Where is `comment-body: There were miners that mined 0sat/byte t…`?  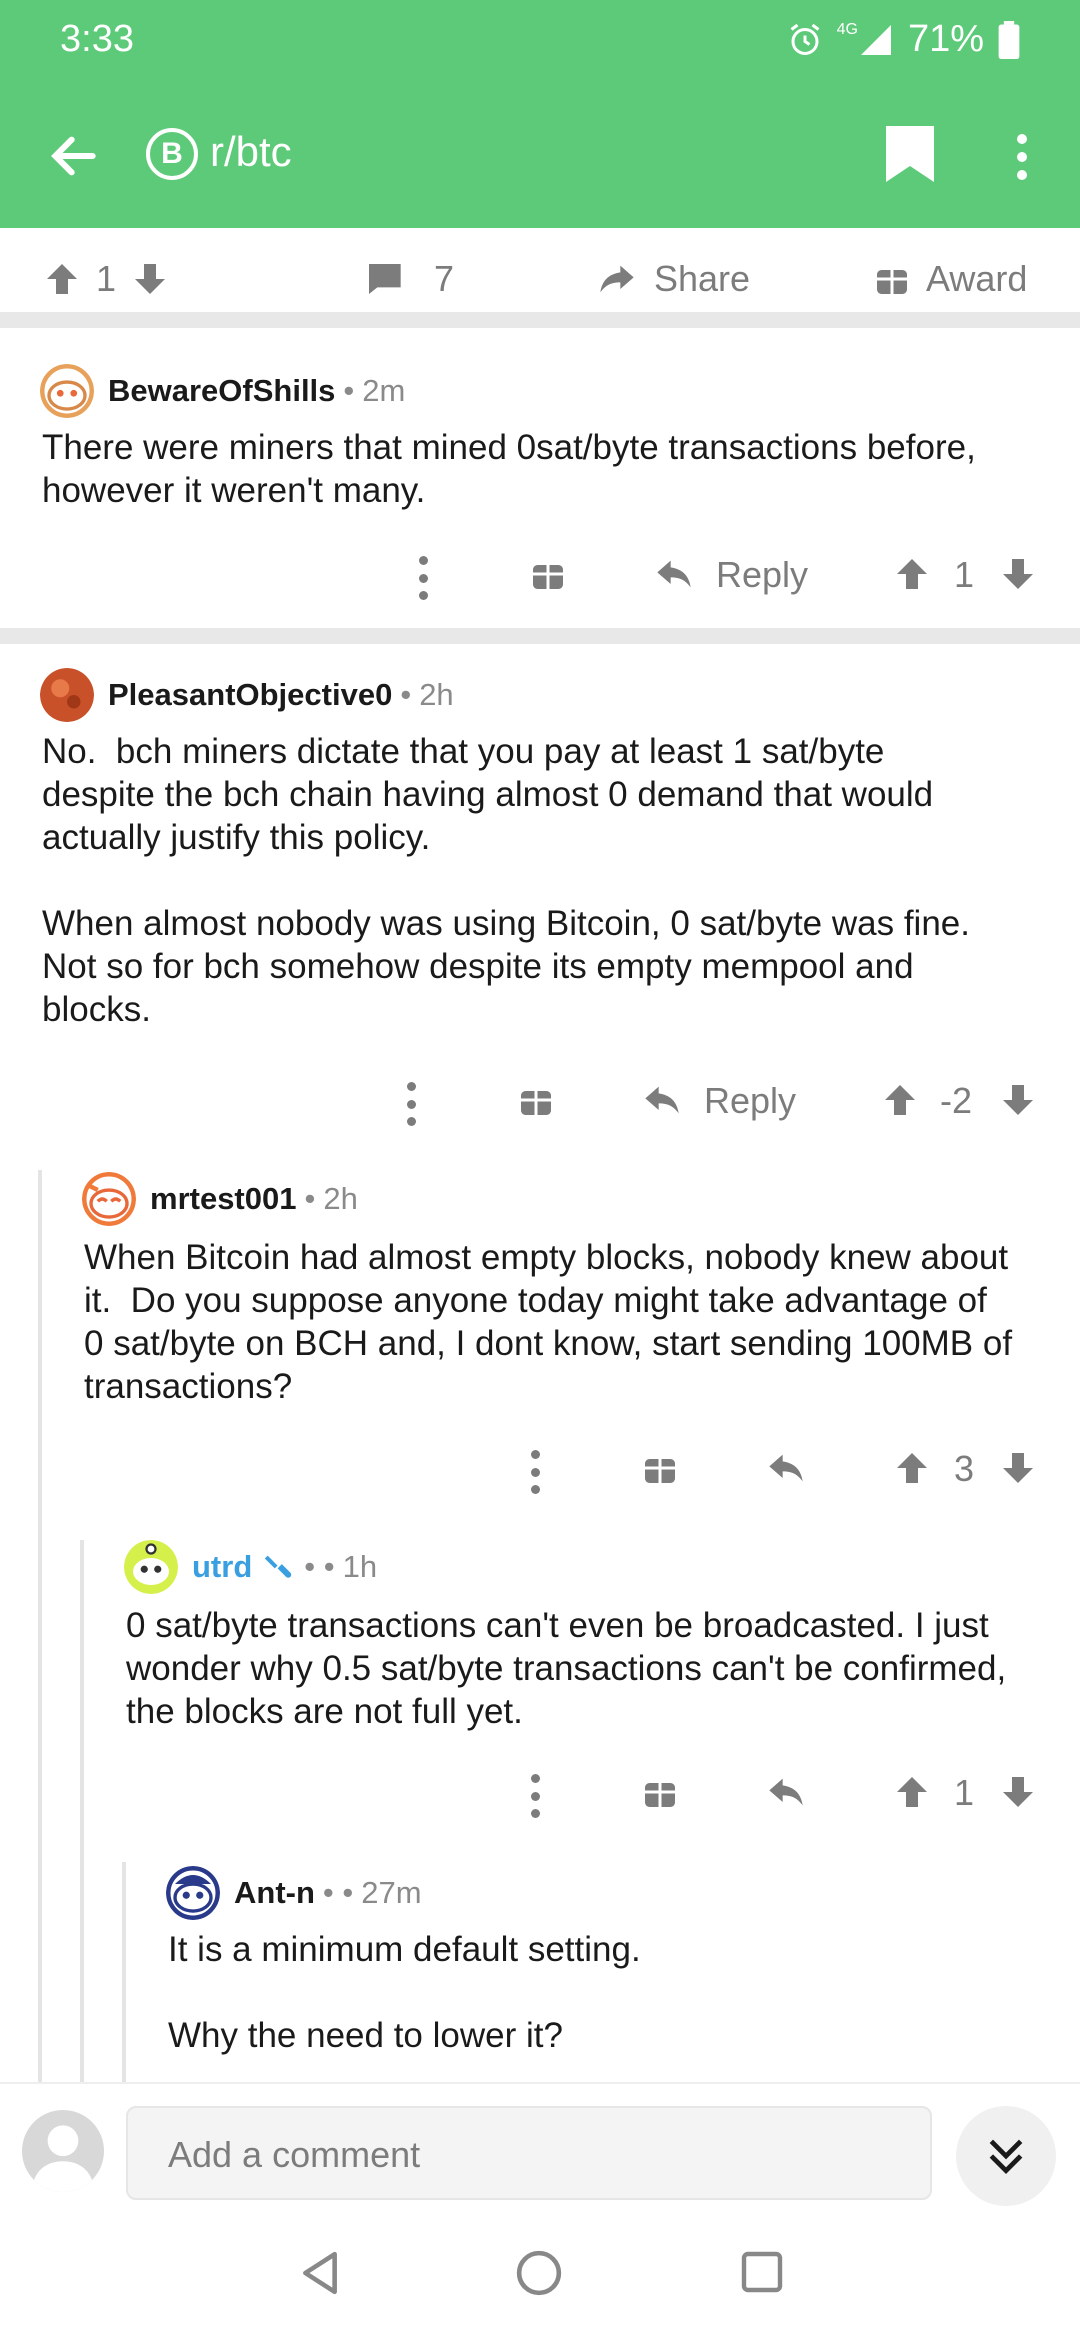 comment-body: There were miners that mined 0sat/byte t… is located at coordinates (509, 469).